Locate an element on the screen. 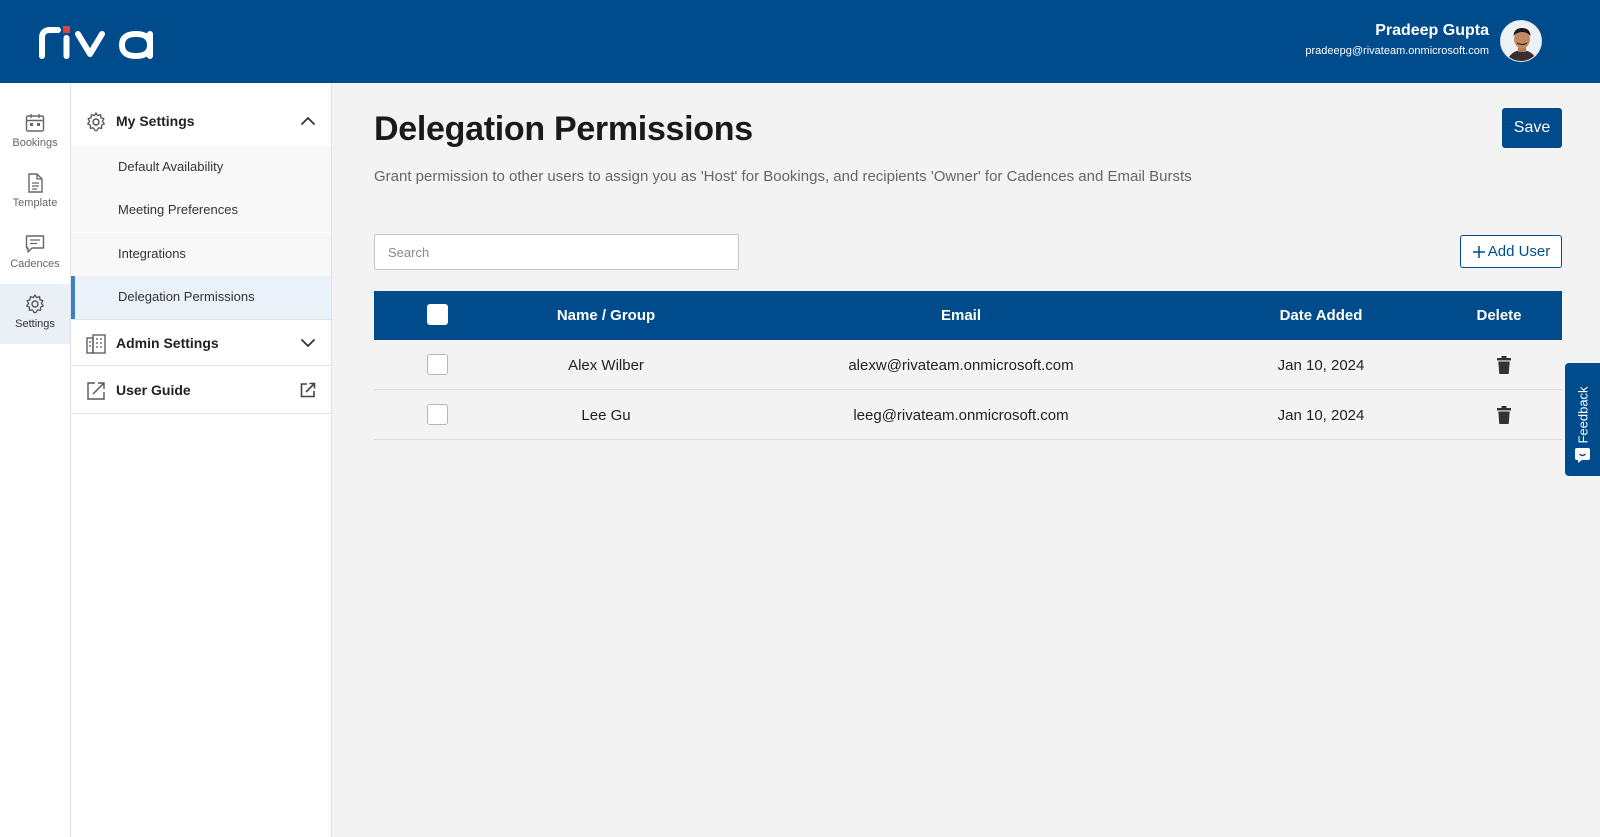 This screenshot has width=1600, height=837. rail-item-bookings: Bookings is located at coordinates (35, 133).